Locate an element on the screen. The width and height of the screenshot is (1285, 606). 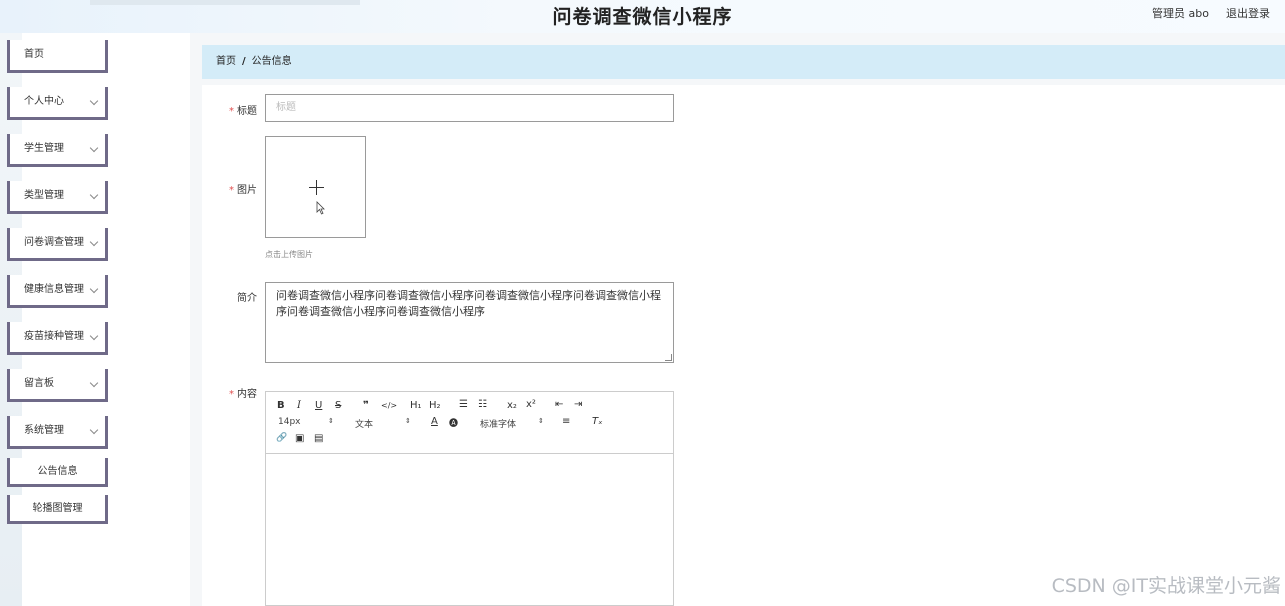
sidebar-subitem-label: 轮播图管理 is located at coordinates (57, 508).